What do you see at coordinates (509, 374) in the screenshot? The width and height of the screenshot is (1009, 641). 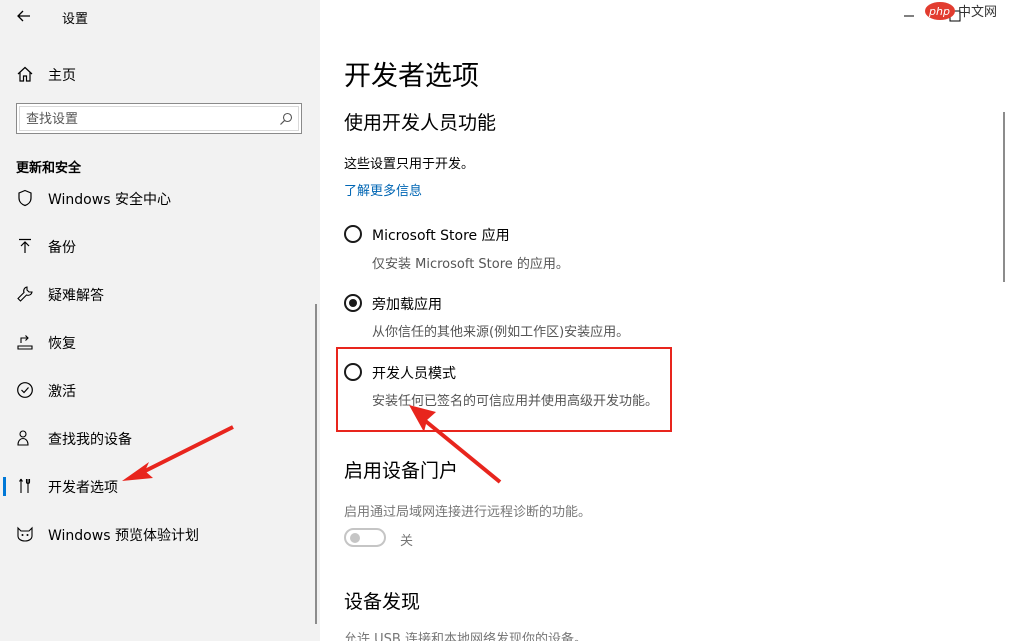 I see `radio-developer-mode: 开发人员模式` at bounding box center [509, 374].